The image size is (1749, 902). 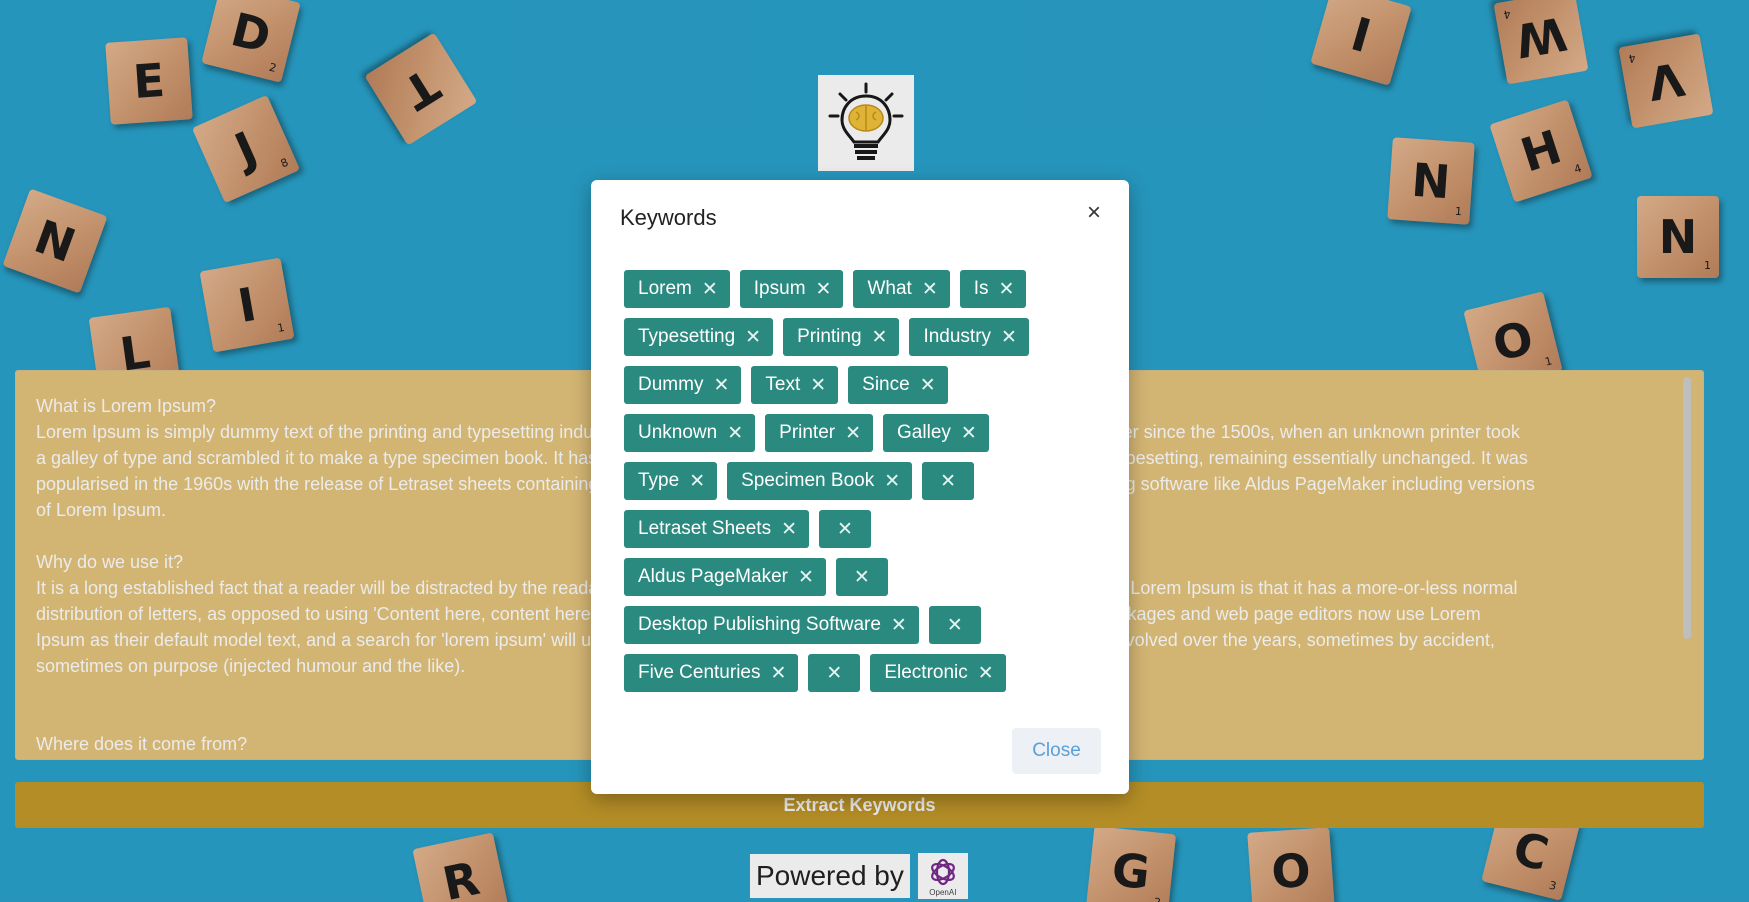 I want to click on keyword-chip: Type ✕, so click(x=671, y=481).